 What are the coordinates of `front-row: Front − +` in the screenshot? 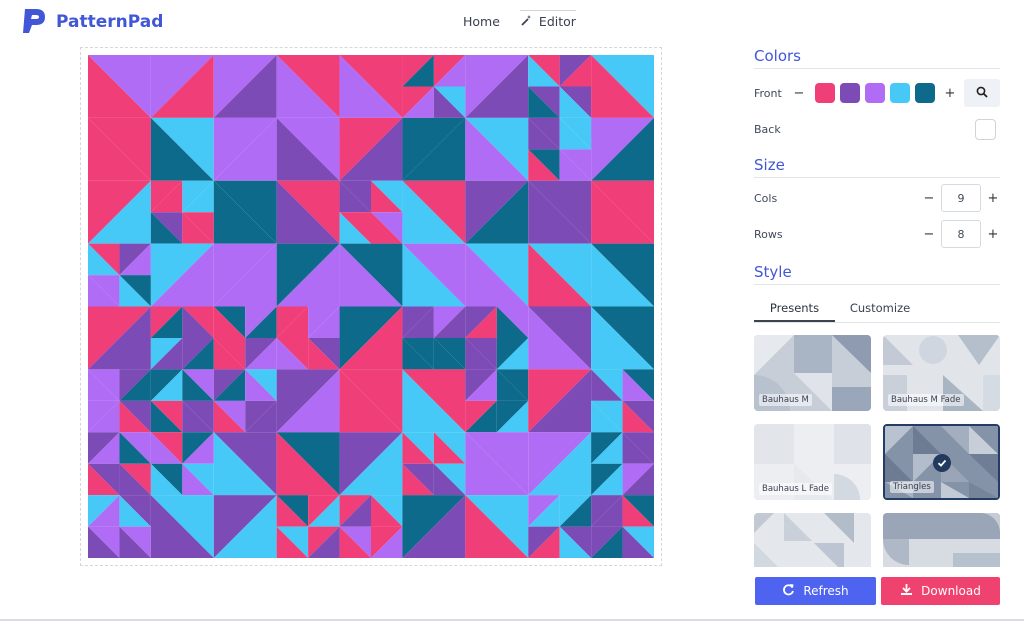 It's located at (877, 93).